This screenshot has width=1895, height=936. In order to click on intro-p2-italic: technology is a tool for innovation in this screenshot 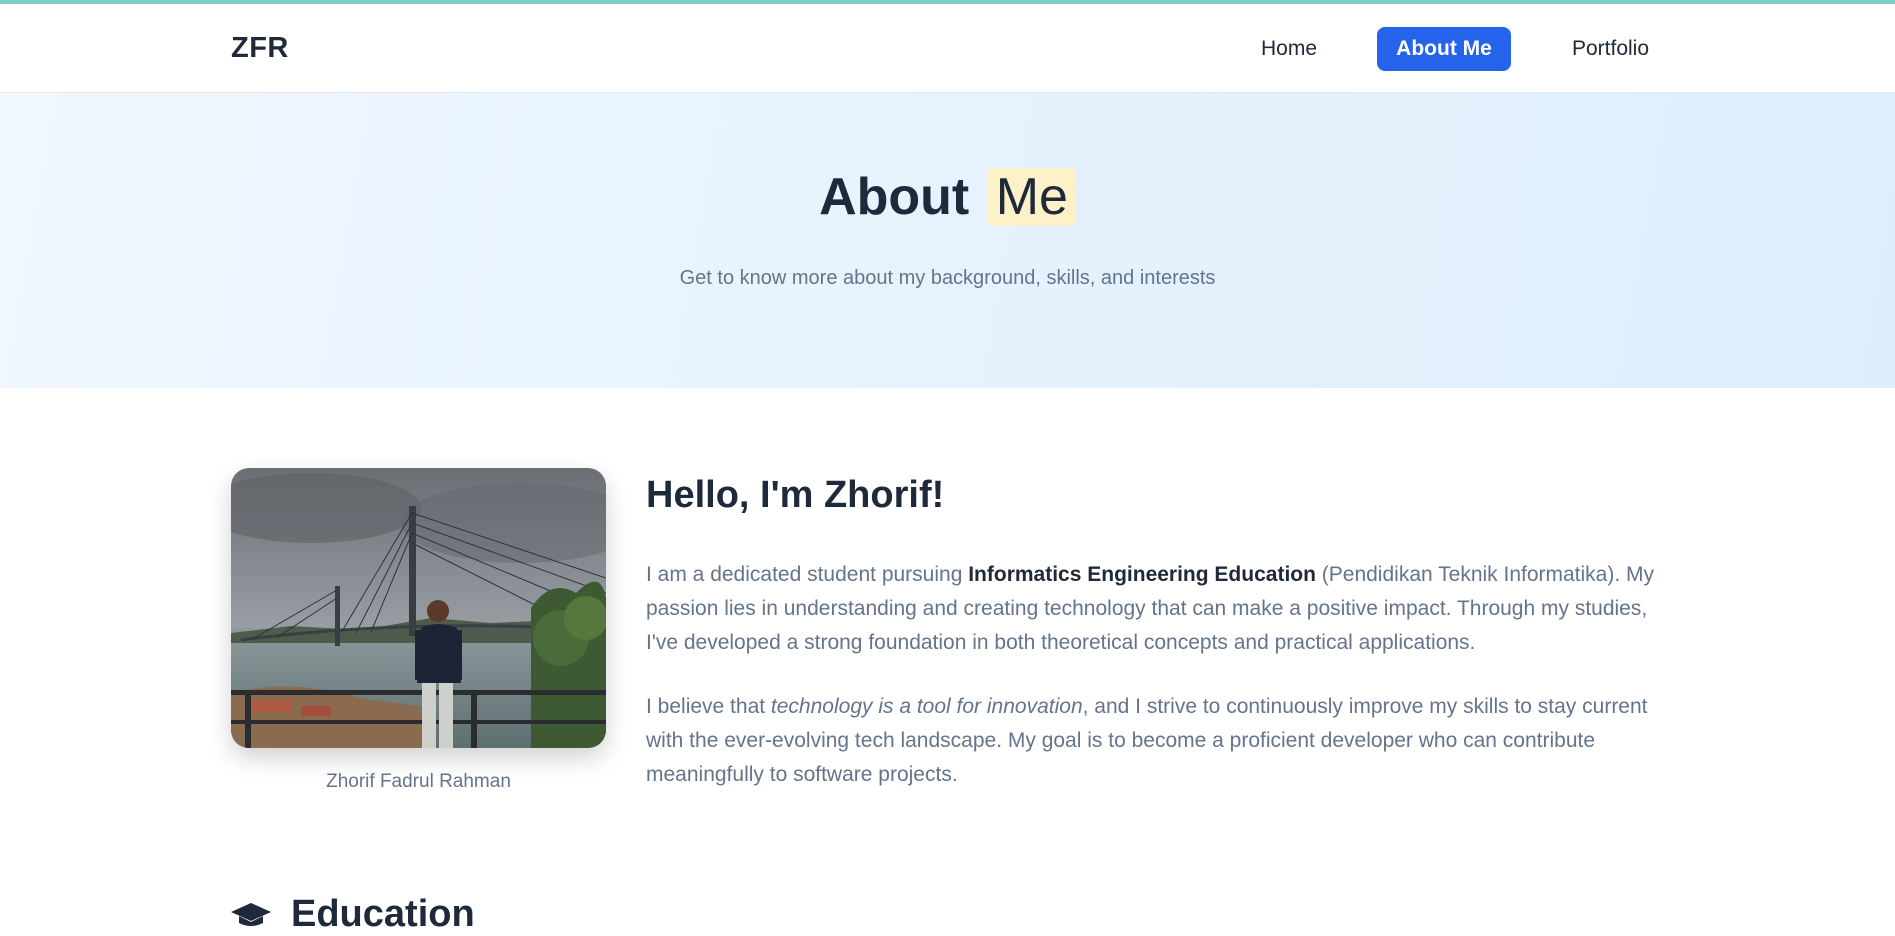, I will do `click(926, 706)`.